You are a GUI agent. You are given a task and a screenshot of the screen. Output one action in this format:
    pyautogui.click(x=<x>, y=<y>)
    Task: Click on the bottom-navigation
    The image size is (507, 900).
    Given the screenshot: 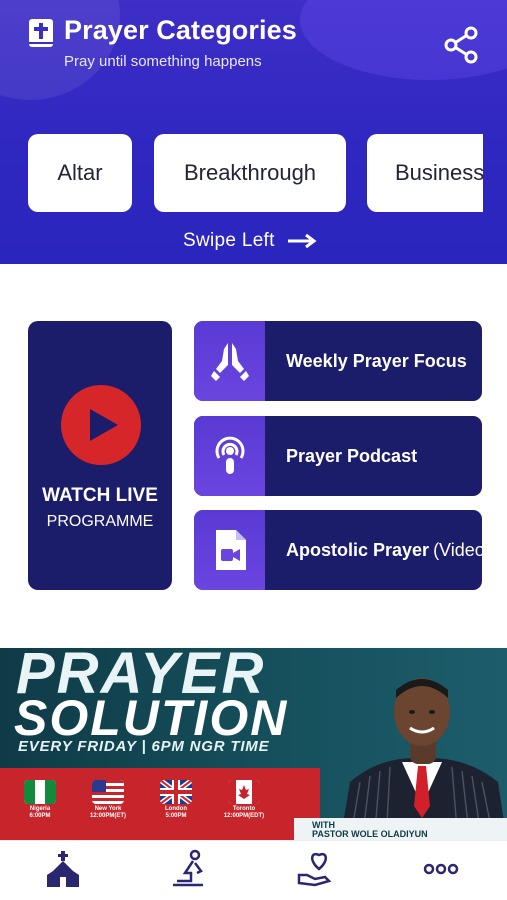 What is the action you would take?
    pyautogui.click(x=253, y=870)
    